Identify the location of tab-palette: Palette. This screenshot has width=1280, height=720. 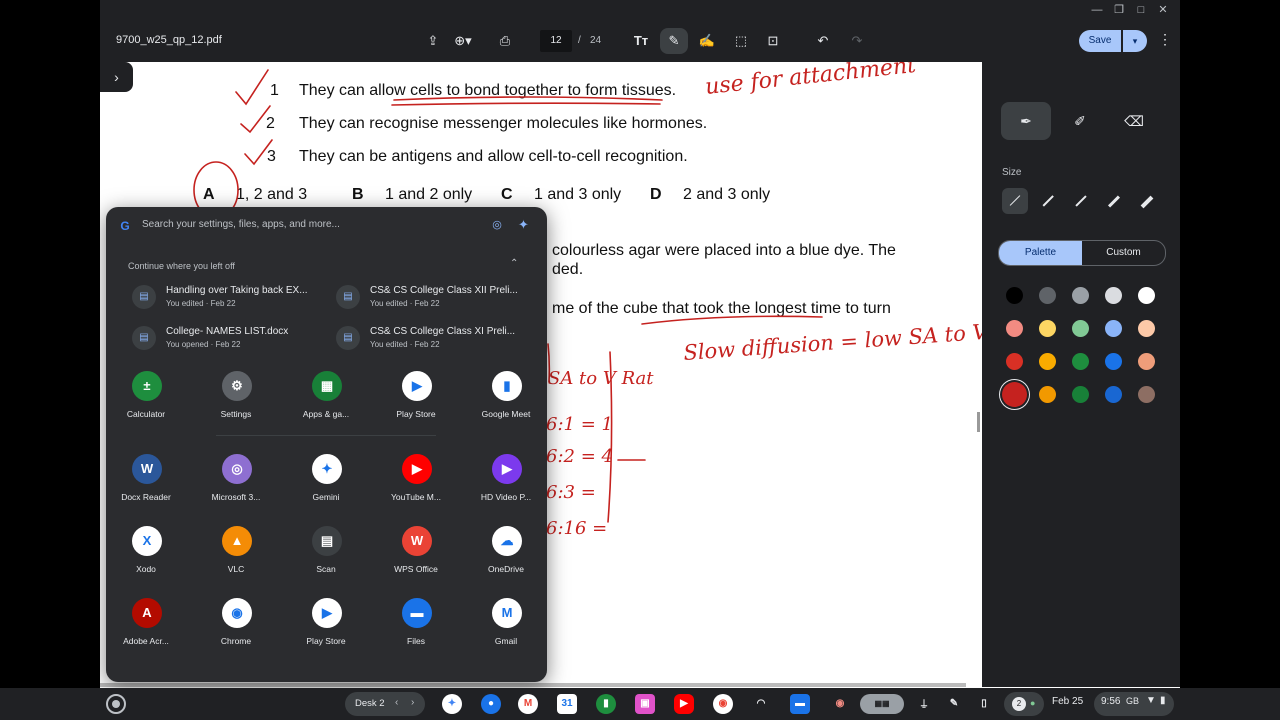
(1040, 253).